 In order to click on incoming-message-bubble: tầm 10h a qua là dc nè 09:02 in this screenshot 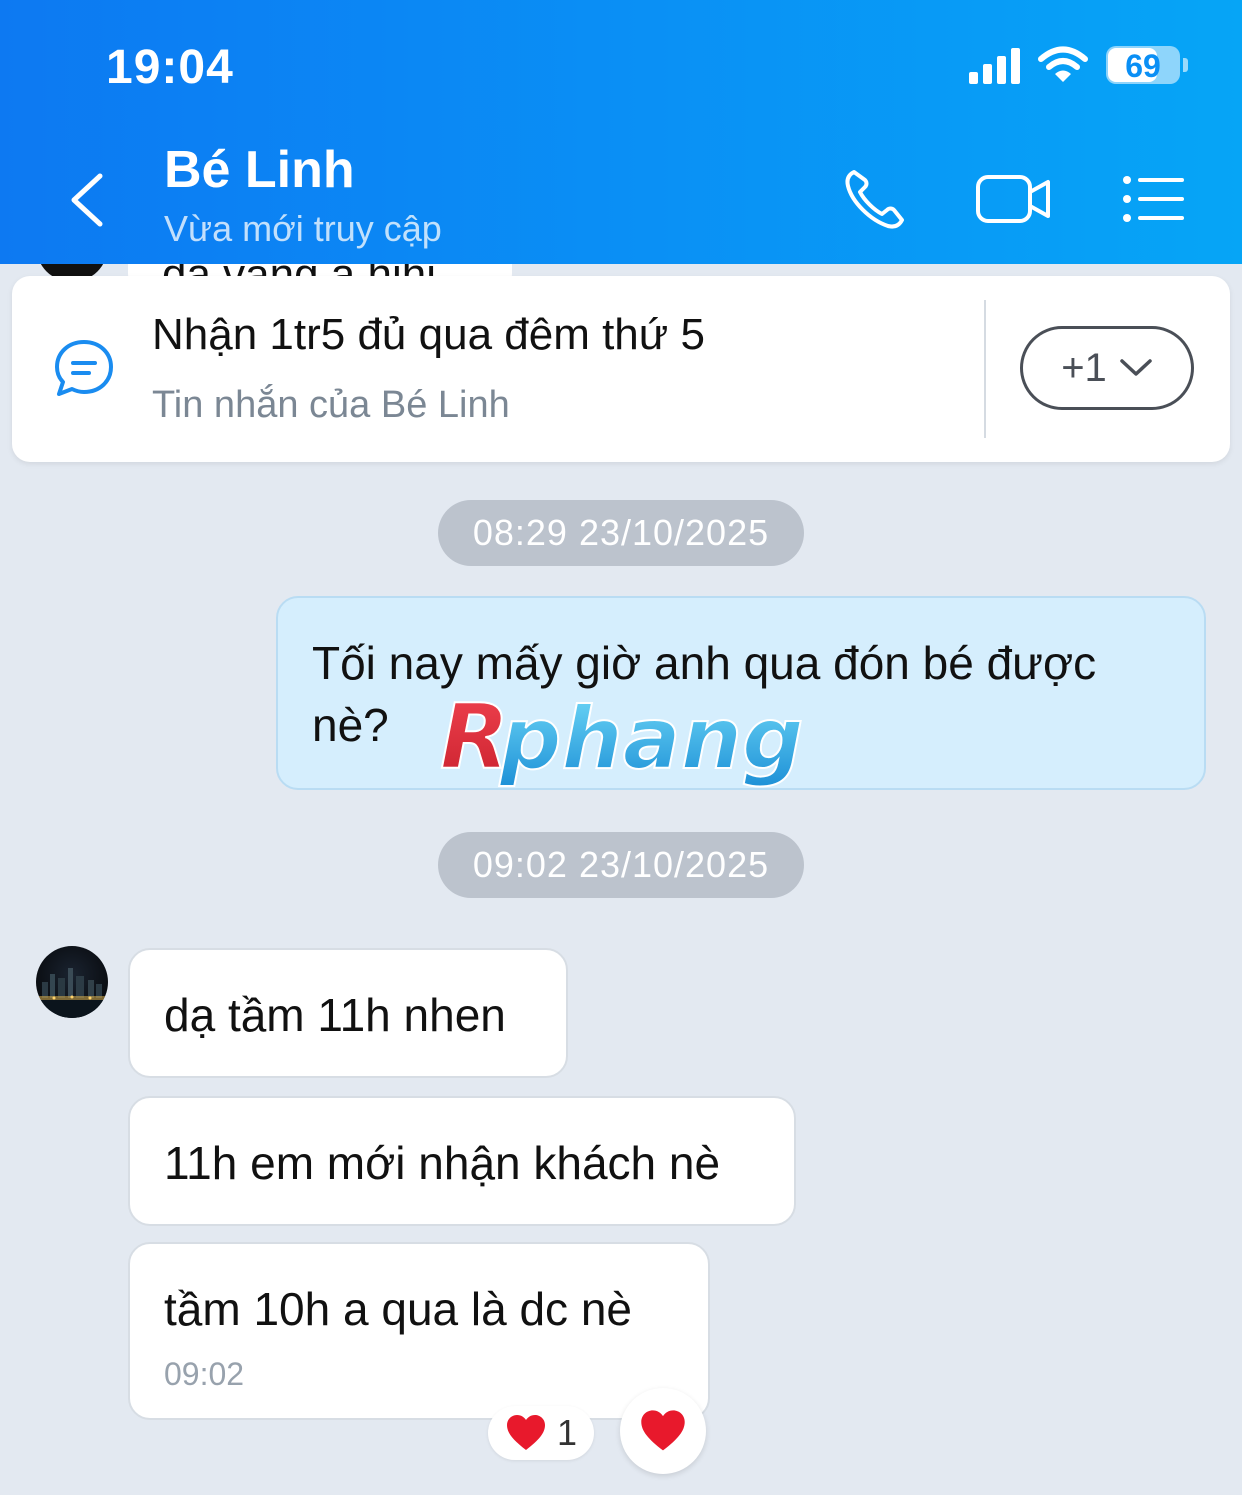, I will do `click(419, 1331)`.